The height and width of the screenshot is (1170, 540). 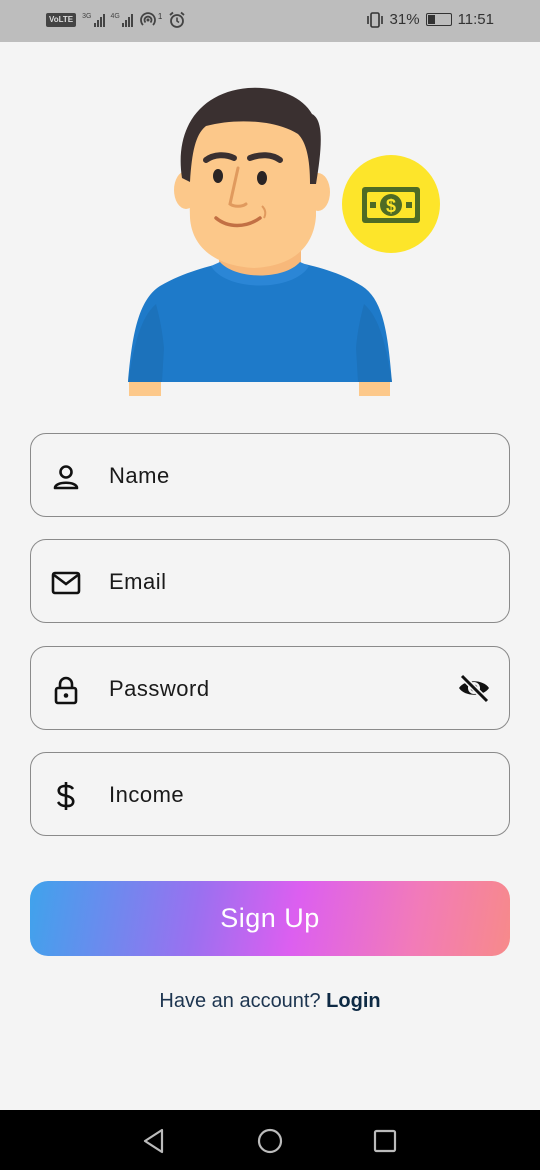 What do you see at coordinates (148, 19) in the screenshot?
I see `hotspot-icon` at bounding box center [148, 19].